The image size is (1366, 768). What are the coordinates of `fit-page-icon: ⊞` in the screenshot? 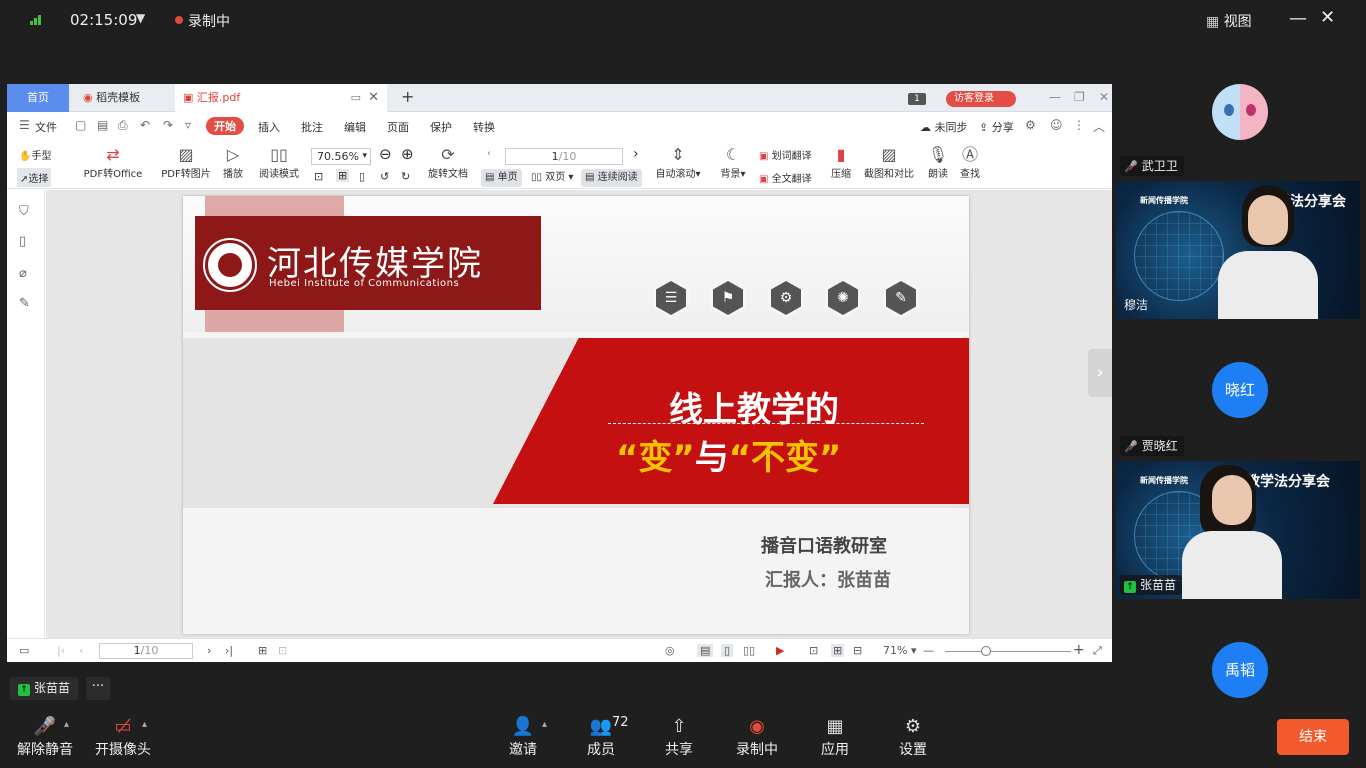 It's located at (343, 175).